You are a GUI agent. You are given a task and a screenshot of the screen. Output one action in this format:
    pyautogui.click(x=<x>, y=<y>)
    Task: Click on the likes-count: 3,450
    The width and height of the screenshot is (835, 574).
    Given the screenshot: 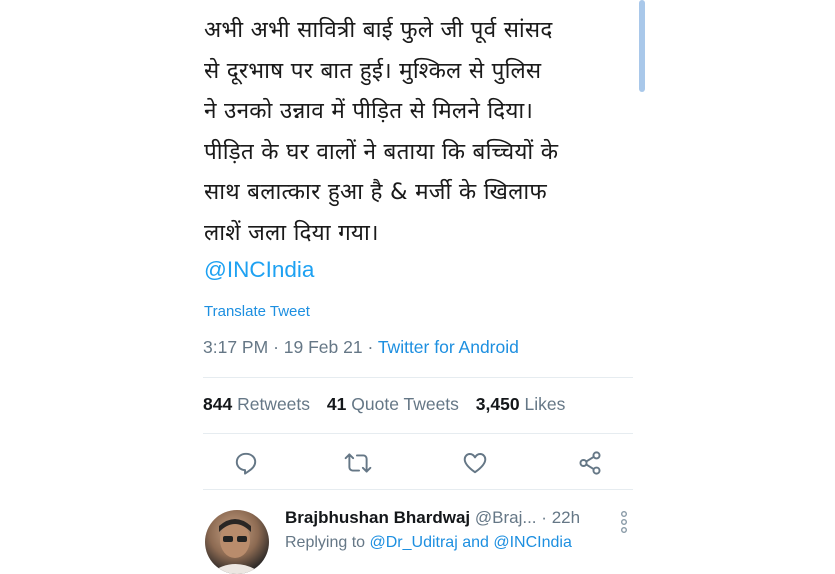 What is the action you would take?
    pyautogui.click(x=497, y=404)
    